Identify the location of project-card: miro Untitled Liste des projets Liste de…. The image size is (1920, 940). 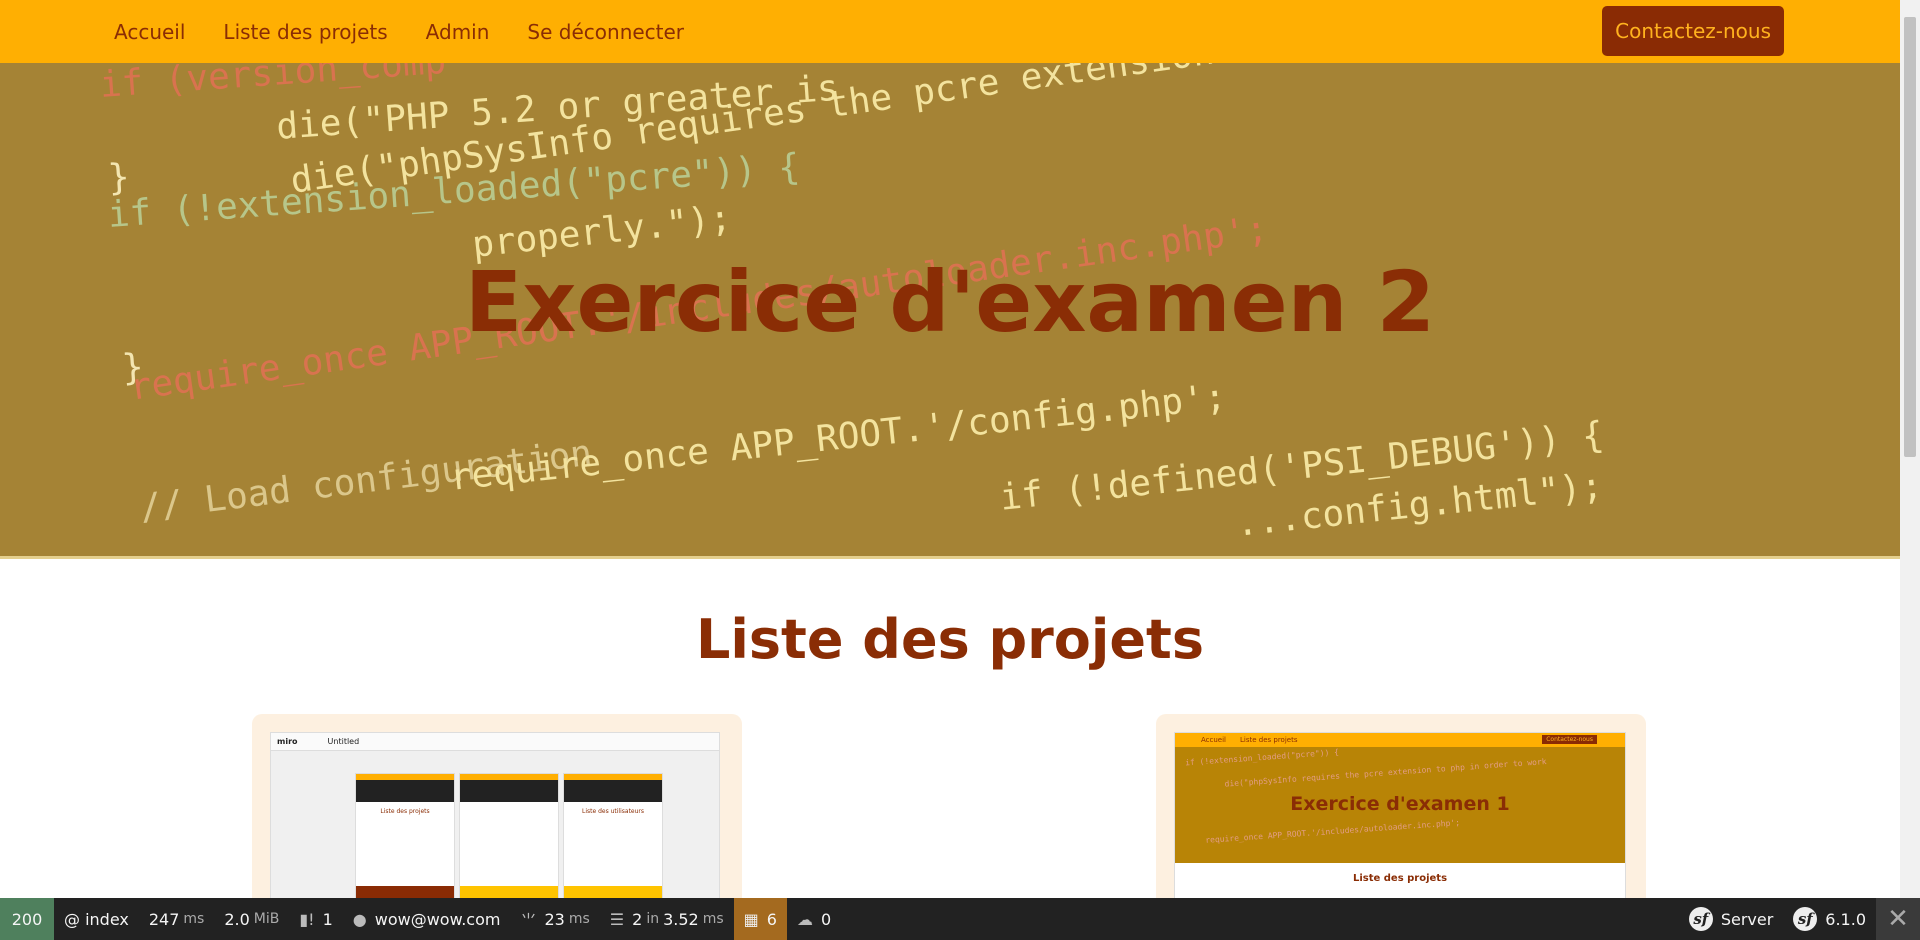
(497, 814).